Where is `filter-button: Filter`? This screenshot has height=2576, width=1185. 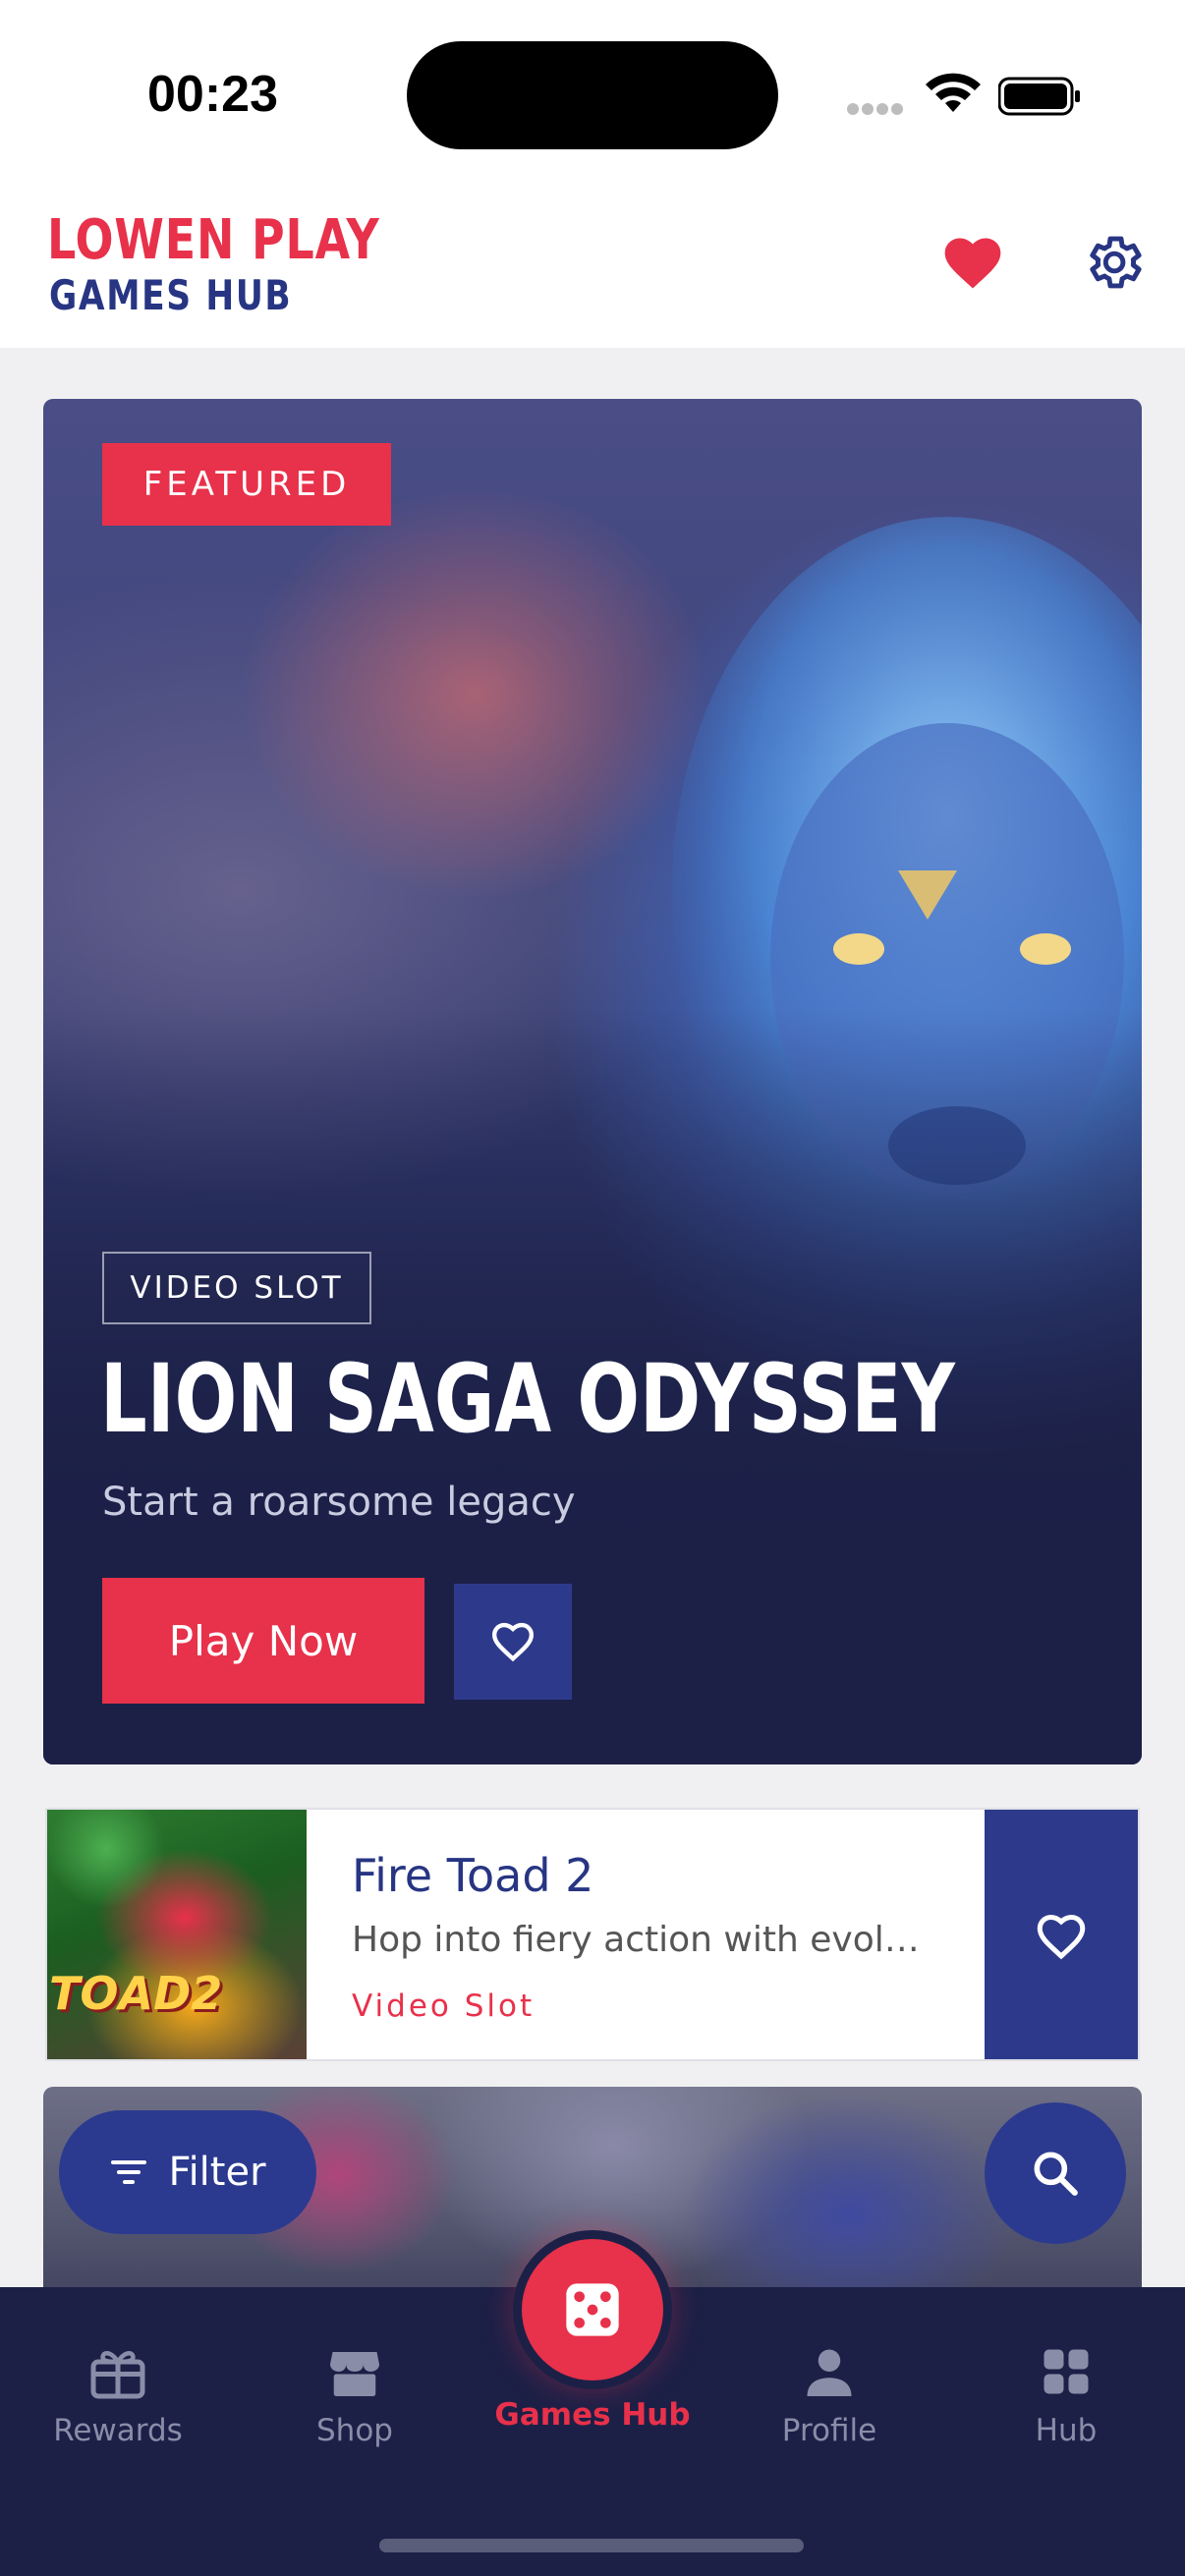
filter-button: Filter is located at coordinates (187, 2172).